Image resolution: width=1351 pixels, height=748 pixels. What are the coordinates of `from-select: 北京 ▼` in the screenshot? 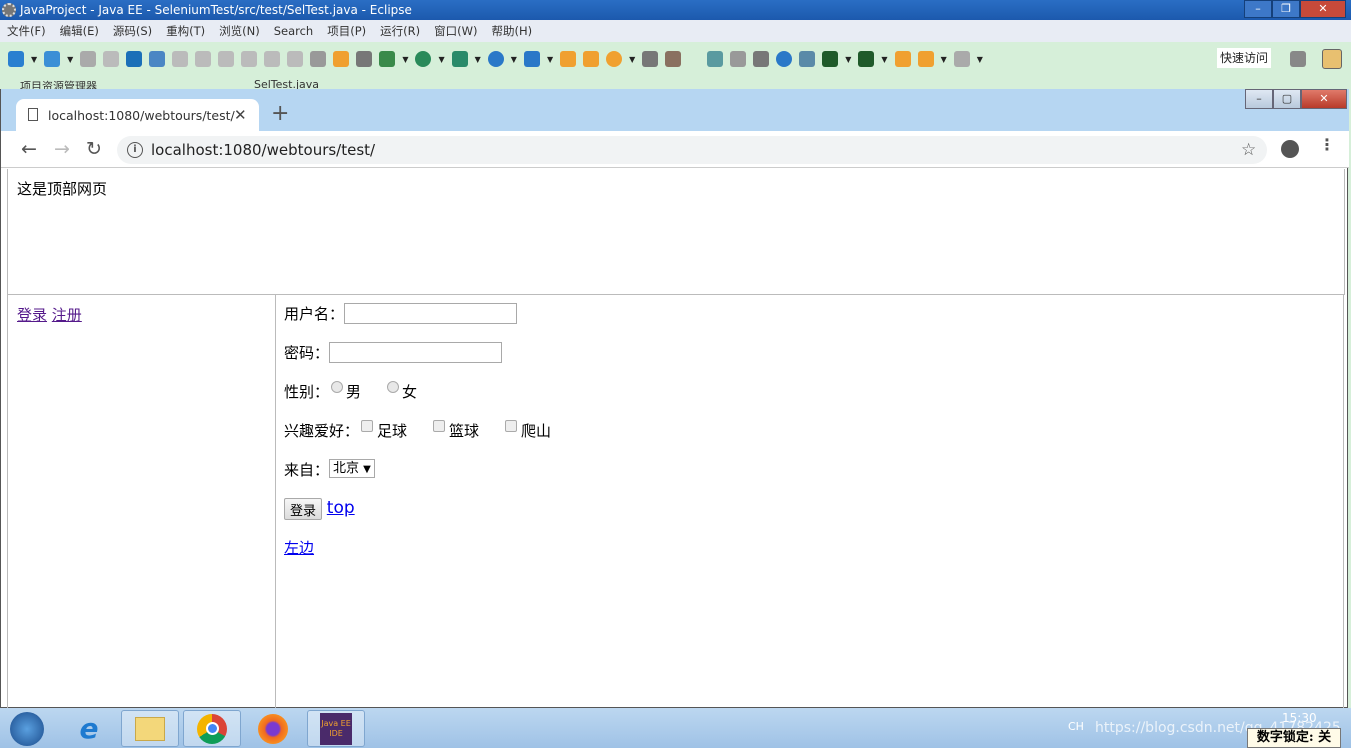 It's located at (352, 468).